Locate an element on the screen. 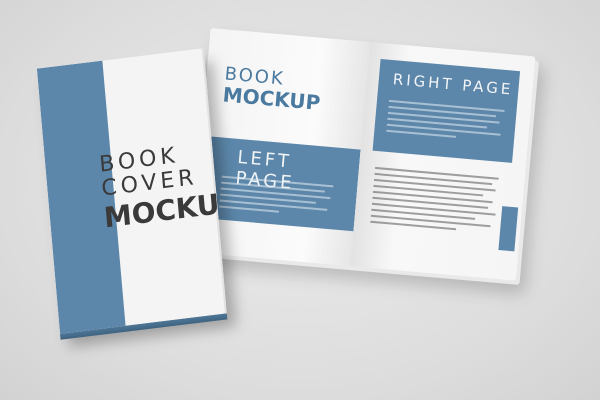 Image resolution: width=600 pixels, height=400 pixels. left-page-title: BOOK MOCKUP is located at coordinates (272, 88).